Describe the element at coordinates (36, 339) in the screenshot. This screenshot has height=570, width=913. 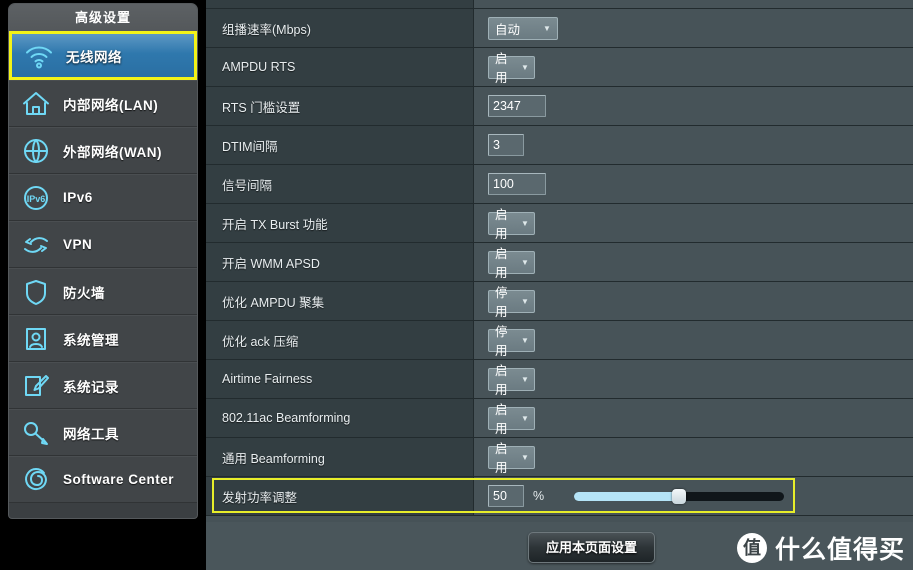
I see `user-icon` at that location.